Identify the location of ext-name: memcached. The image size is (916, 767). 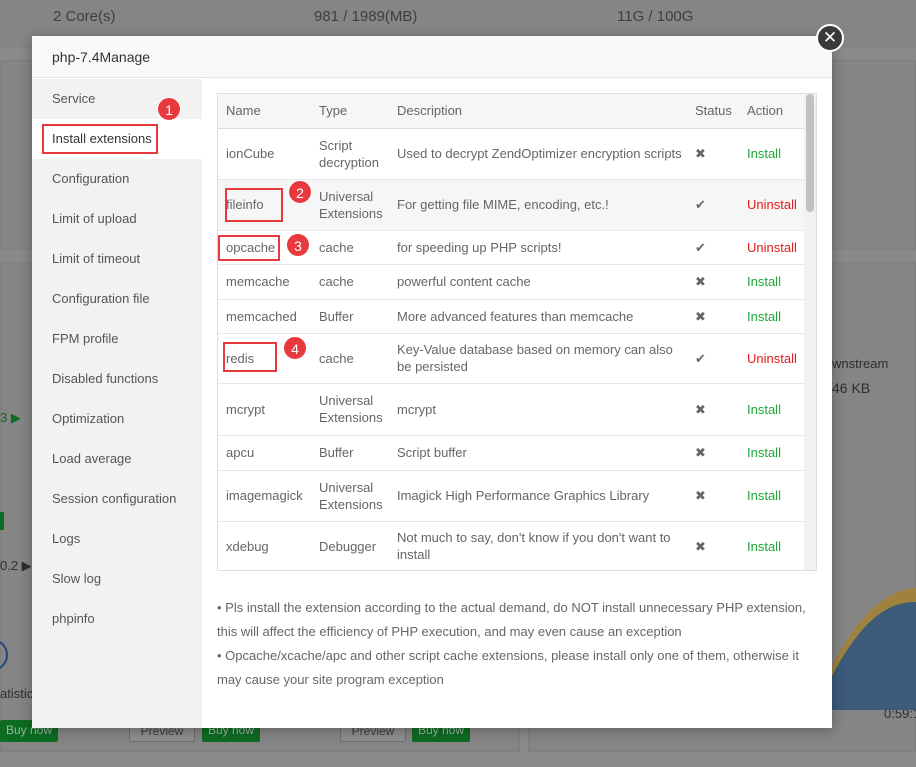
(264, 316).